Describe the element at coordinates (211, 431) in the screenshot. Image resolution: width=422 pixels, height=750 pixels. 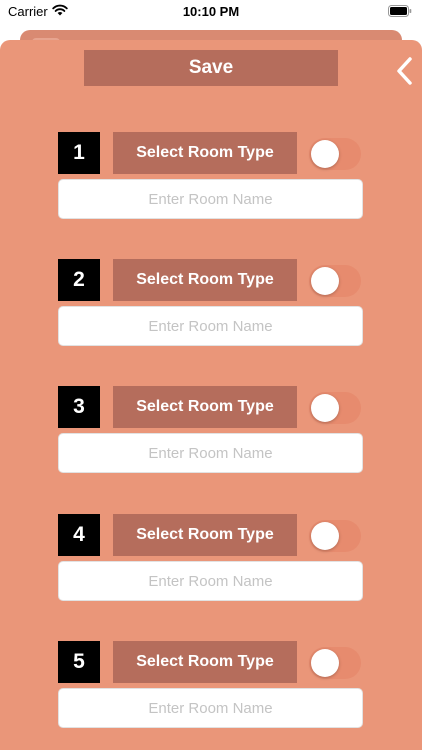
I see `room-row-3: 3 Select Room Type` at that location.